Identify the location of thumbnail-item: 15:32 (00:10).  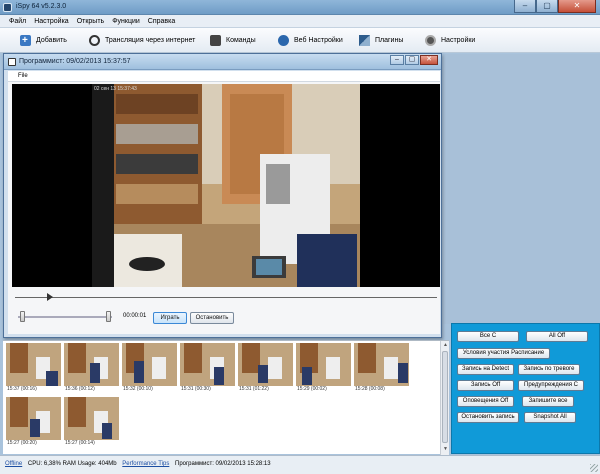
(149, 368).